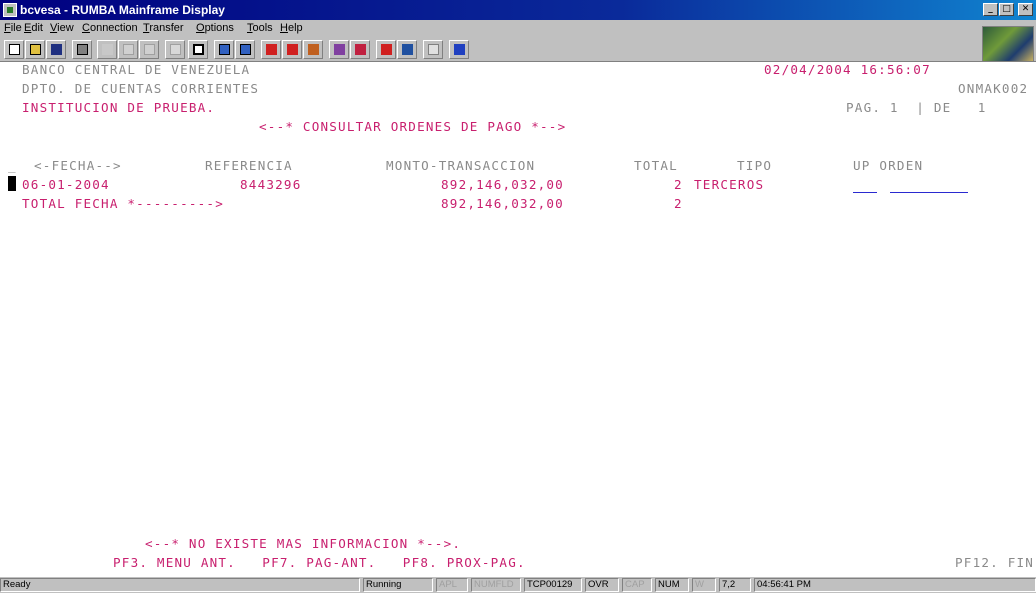  Describe the element at coordinates (198, 49) in the screenshot. I see `tree-icon` at that location.